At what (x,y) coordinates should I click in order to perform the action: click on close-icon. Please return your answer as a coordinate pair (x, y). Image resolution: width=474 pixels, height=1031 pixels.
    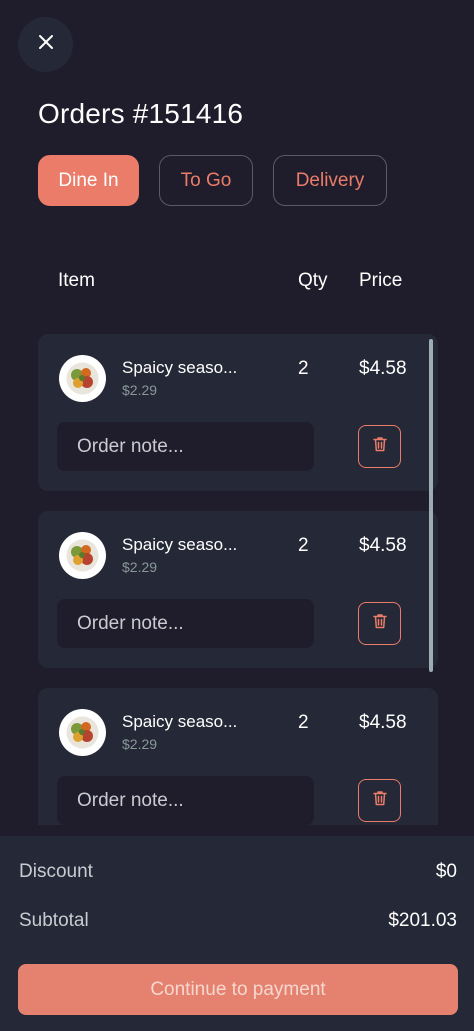
    Looking at the image, I should click on (46, 44).